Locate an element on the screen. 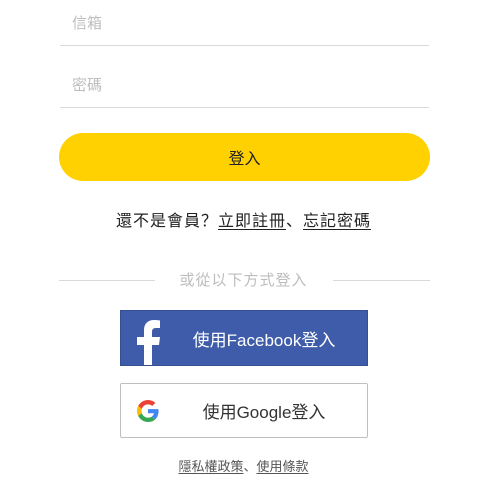  email-field is located at coordinates (244, 23).